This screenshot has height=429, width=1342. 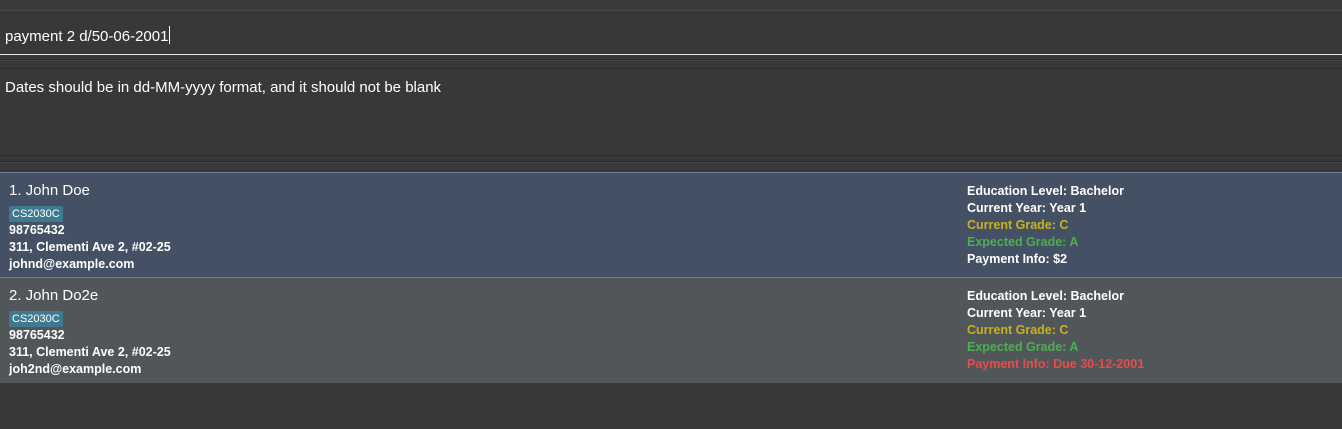 I want to click on command-input-value: payment 2 d/50-06-2001, so click(x=86, y=36).